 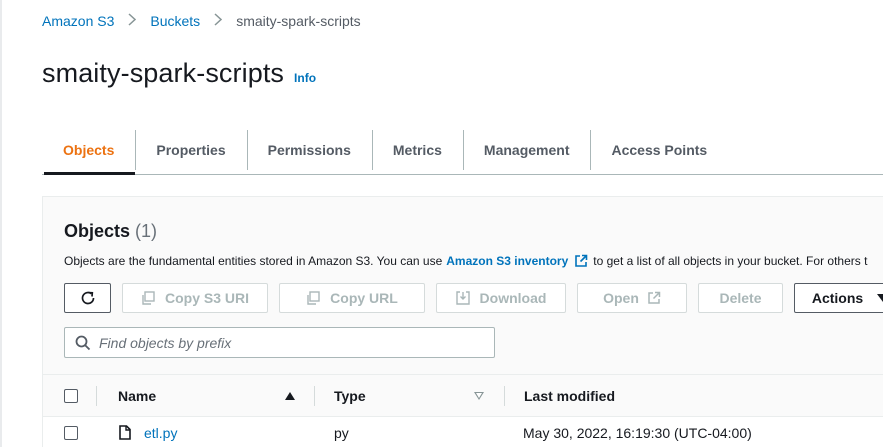 What do you see at coordinates (163, 73) in the screenshot?
I see `page-title: smaity-spark-scripts` at bounding box center [163, 73].